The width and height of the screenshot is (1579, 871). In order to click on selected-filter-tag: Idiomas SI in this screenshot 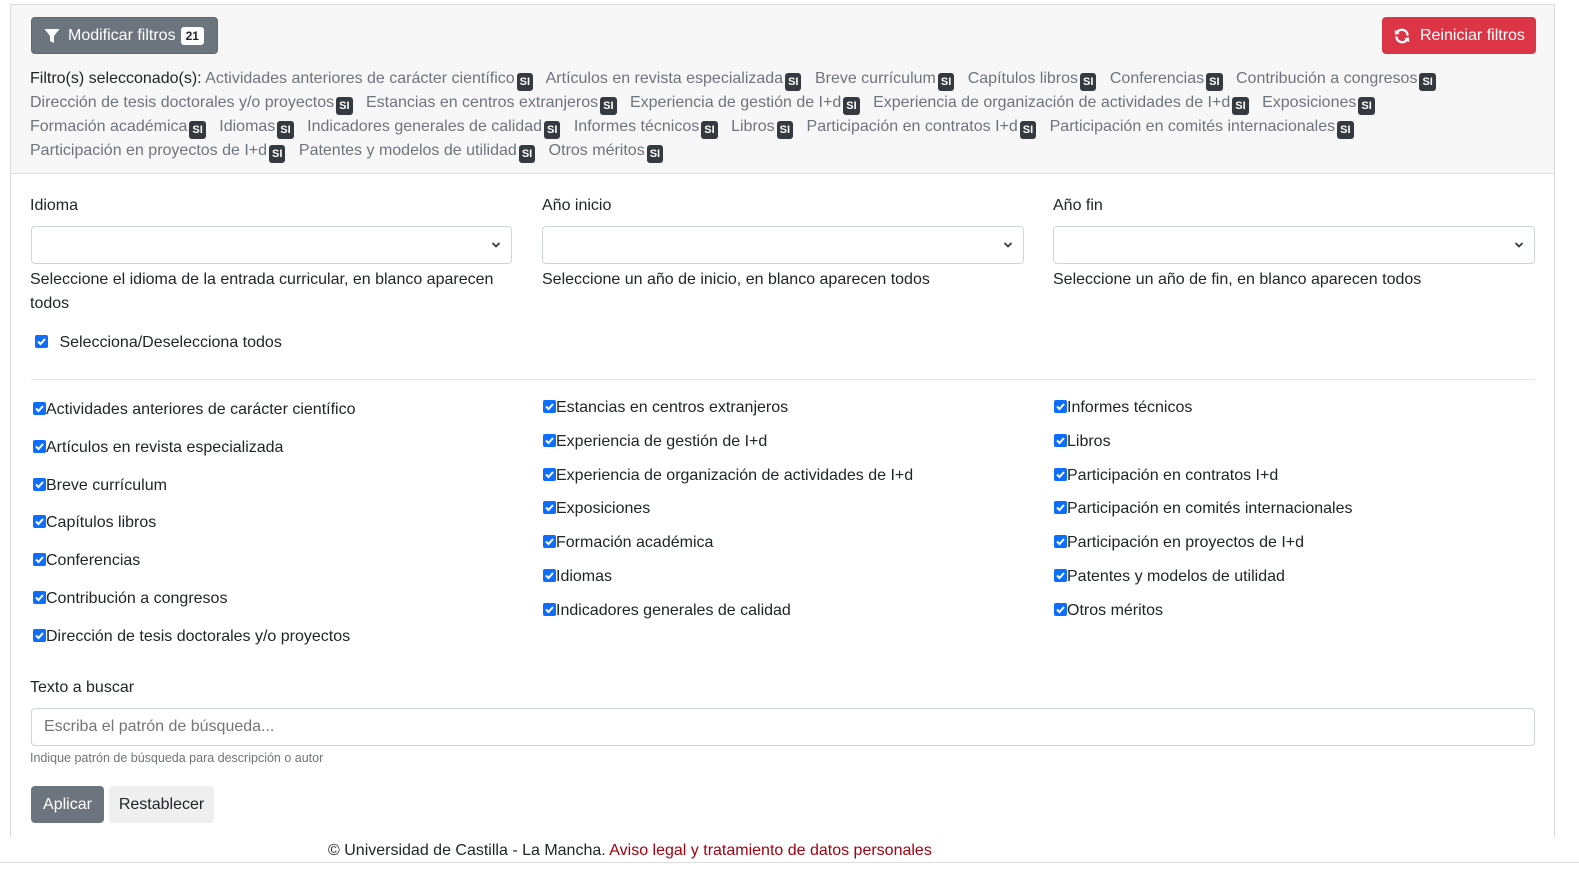, I will do `click(256, 128)`.